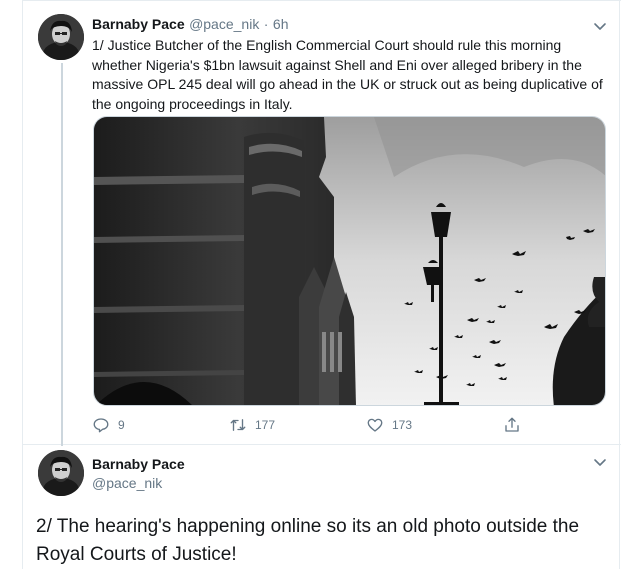  What do you see at coordinates (265, 425) in the screenshot?
I see `retweet-count: 177` at bounding box center [265, 425].